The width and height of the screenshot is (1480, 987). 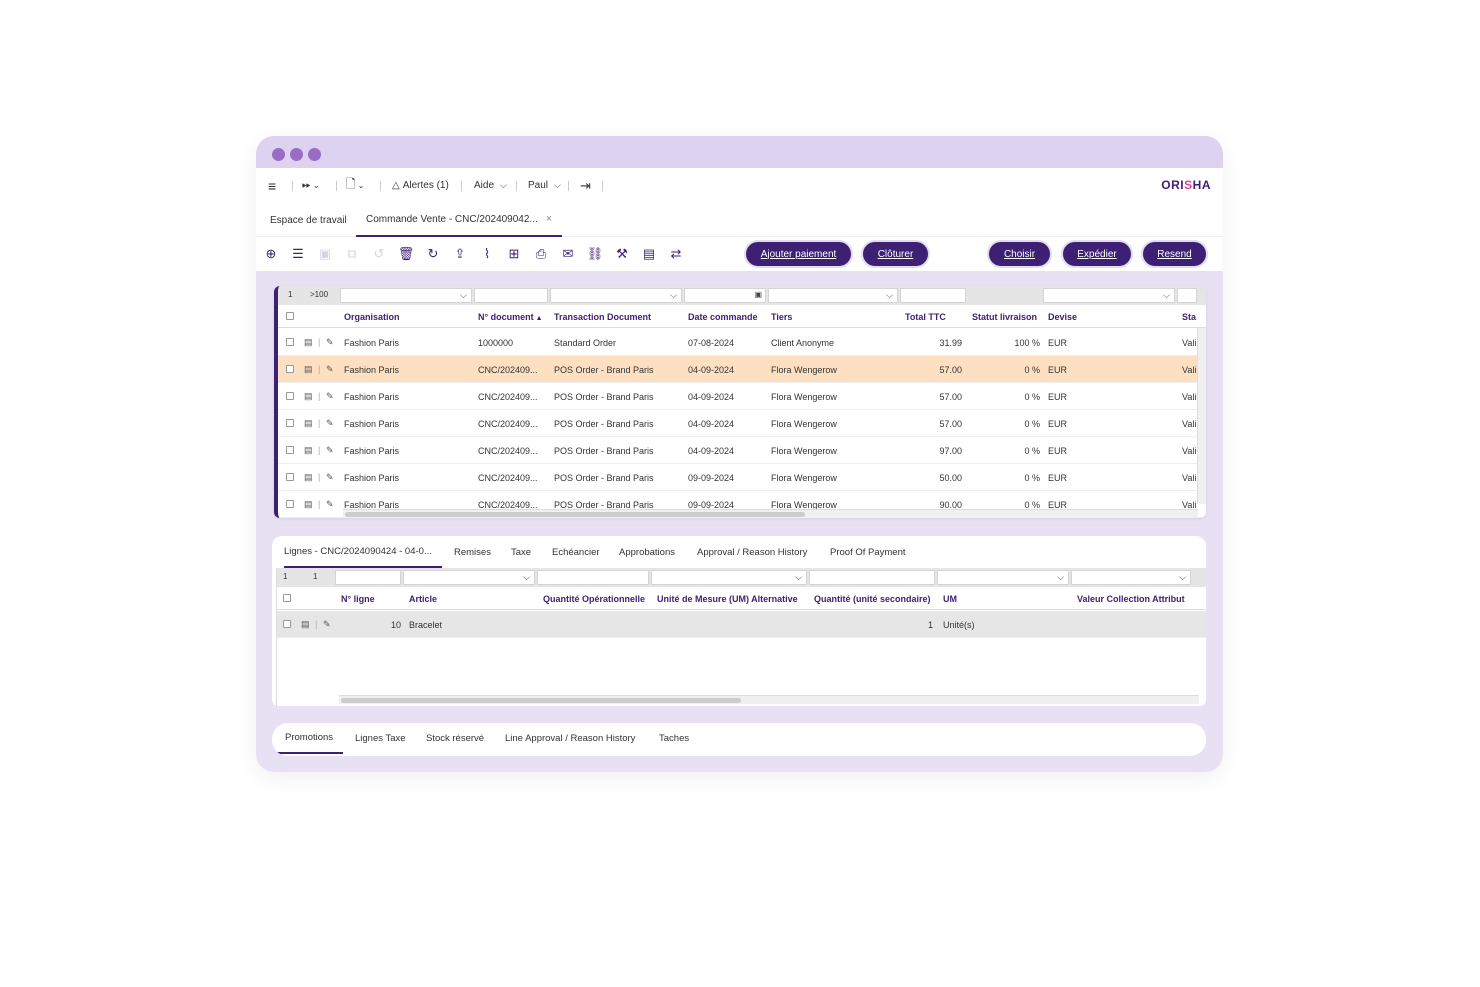 I want to click on qty-filter, so click(x=593, y=577).